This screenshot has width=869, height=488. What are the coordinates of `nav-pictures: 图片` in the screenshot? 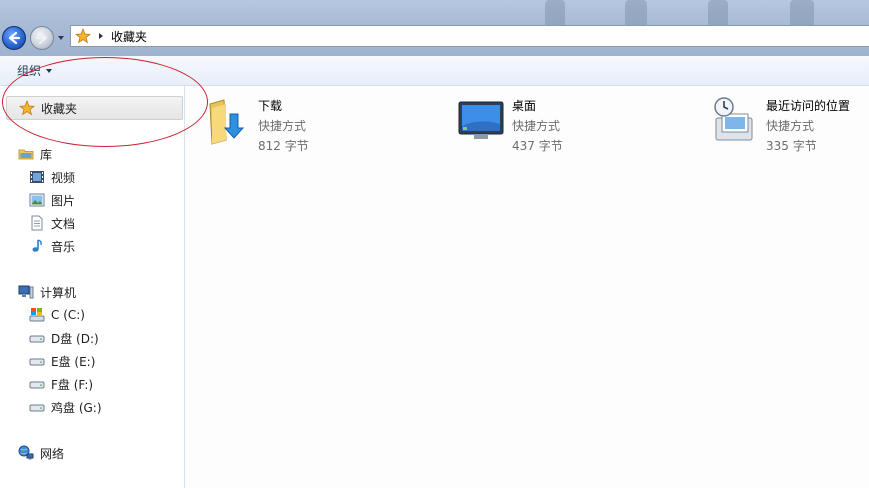 It's located at (52, 200).